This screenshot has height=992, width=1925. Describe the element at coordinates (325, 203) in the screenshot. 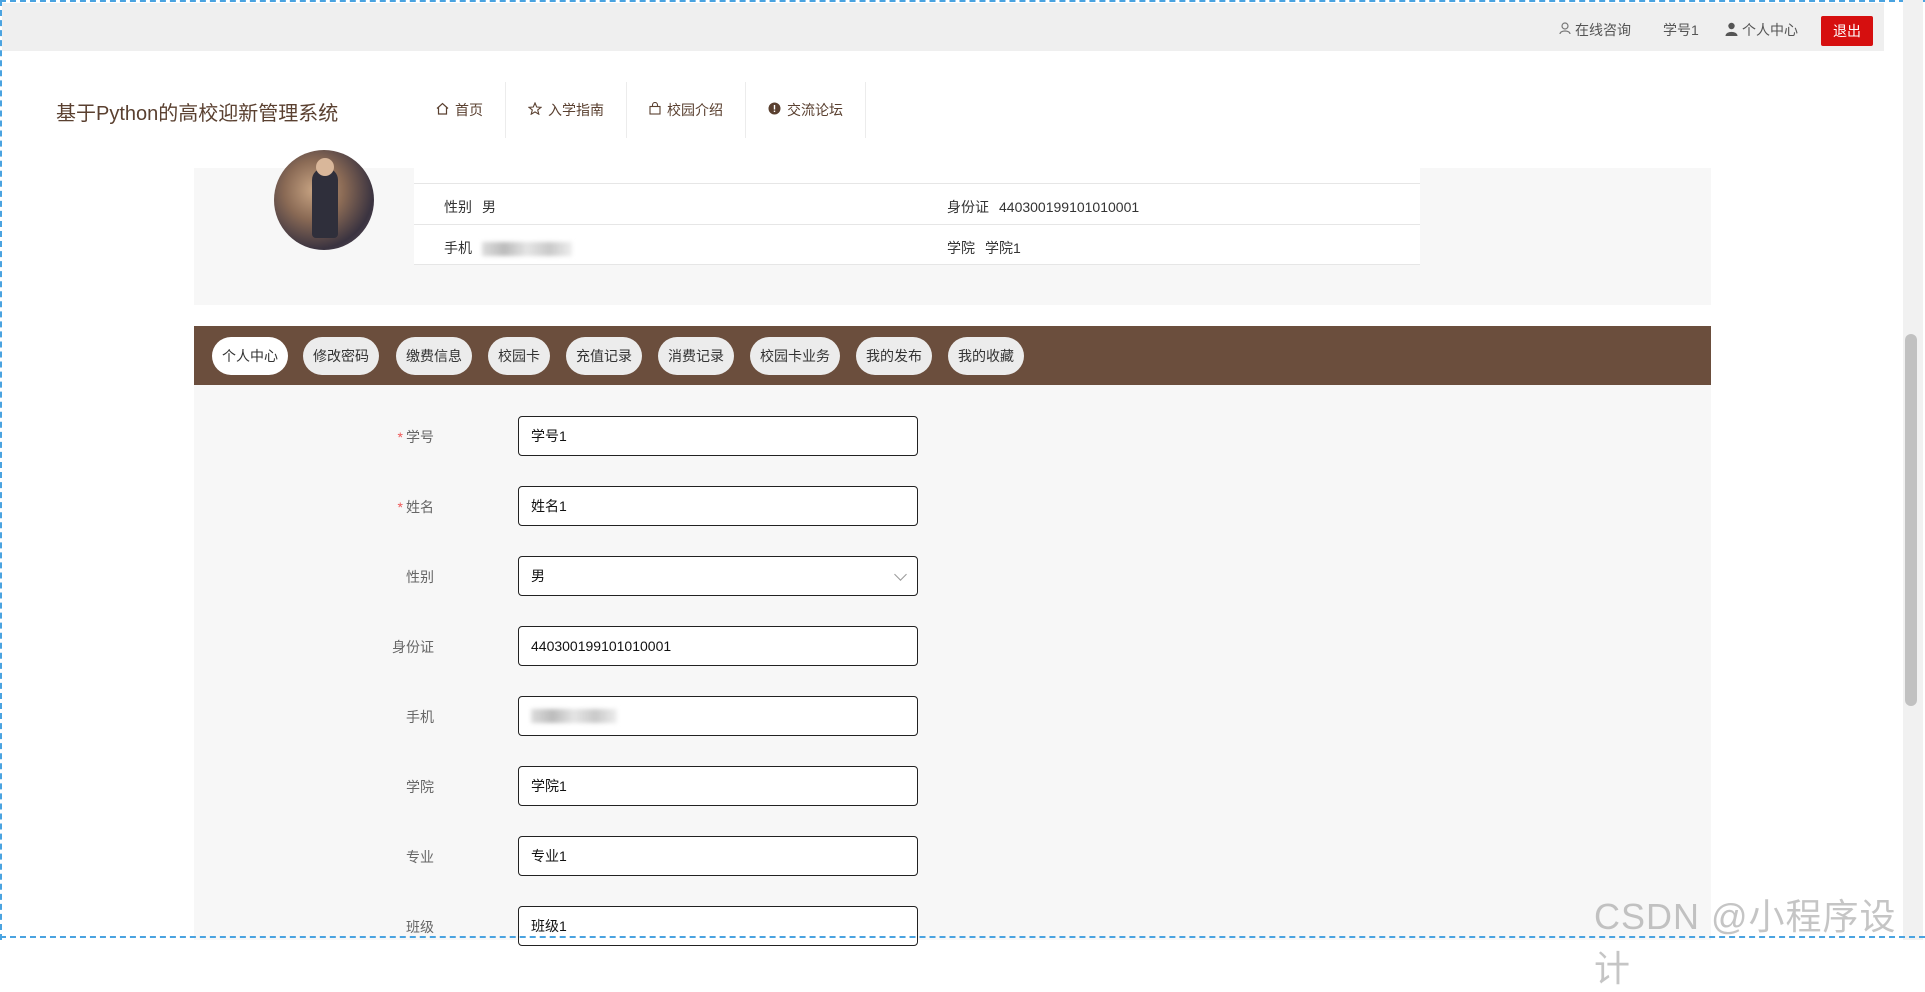

I see `avatar-figure` at that location.